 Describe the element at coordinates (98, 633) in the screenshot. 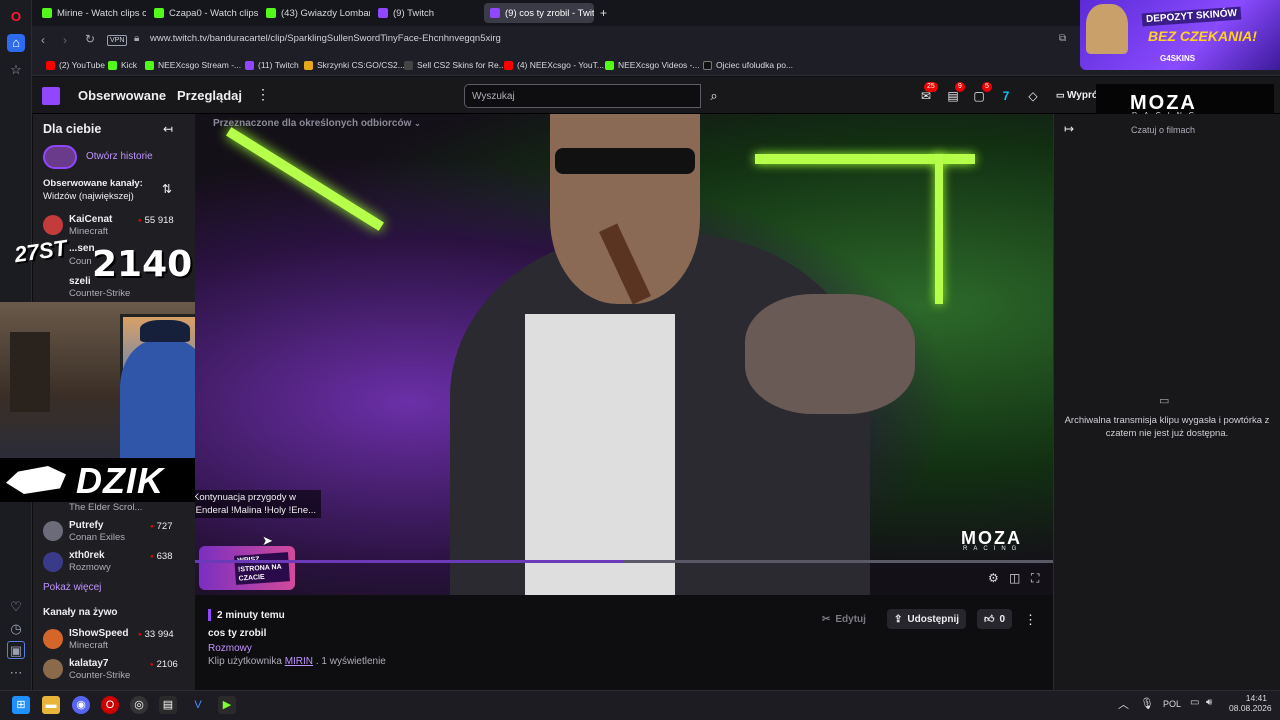

I see `channel-name: IShowSpeed` at that location.